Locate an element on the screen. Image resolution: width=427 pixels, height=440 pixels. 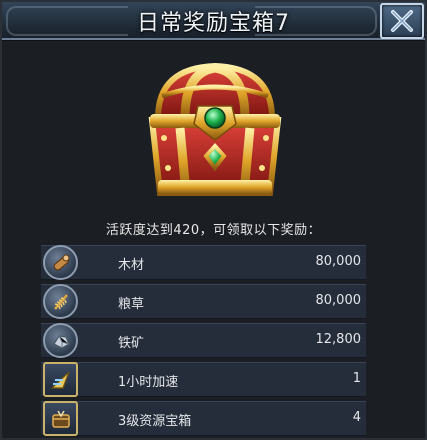
reward-name: 粮草 is located at coordinates (131, 304).